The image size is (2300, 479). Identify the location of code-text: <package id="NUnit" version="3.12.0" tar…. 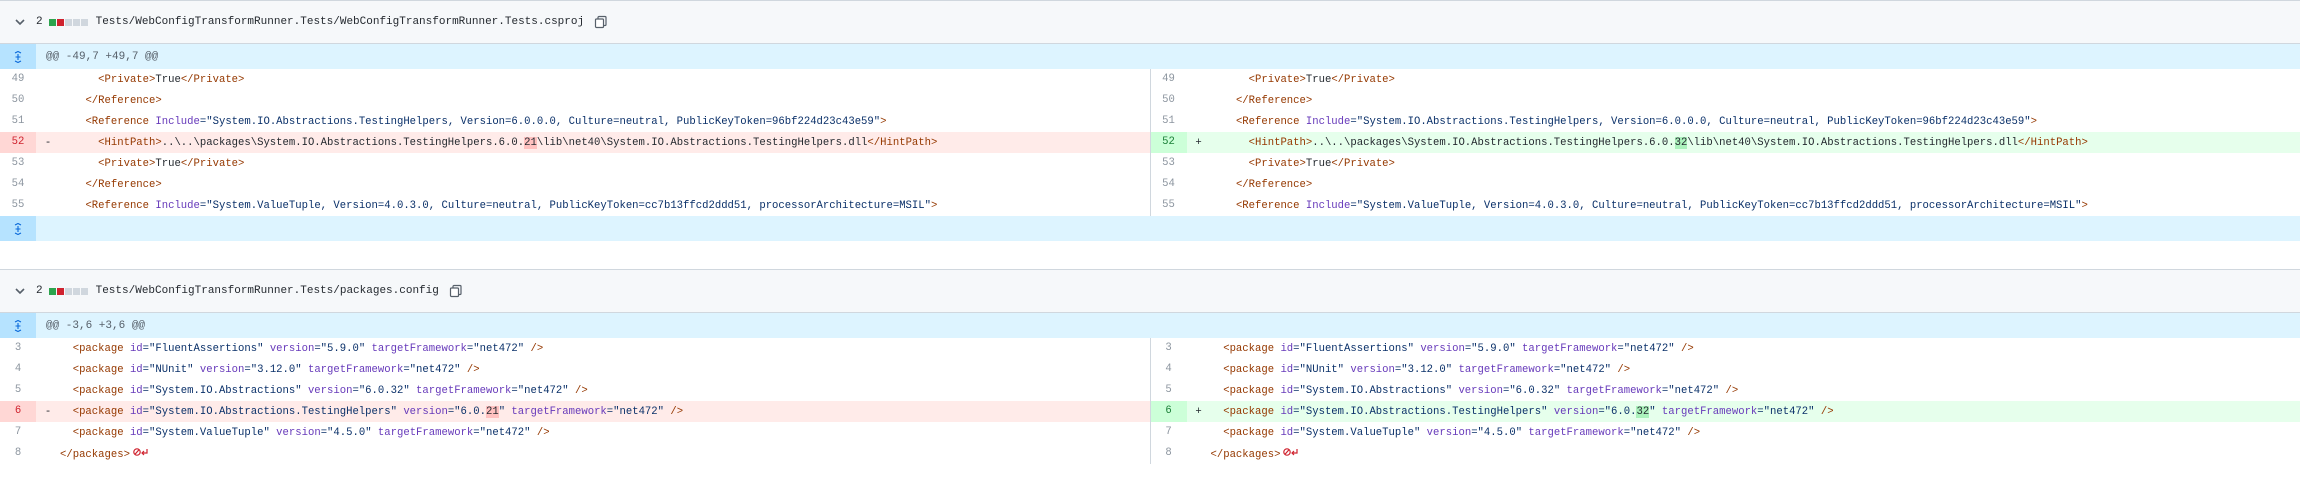
(276, 369).